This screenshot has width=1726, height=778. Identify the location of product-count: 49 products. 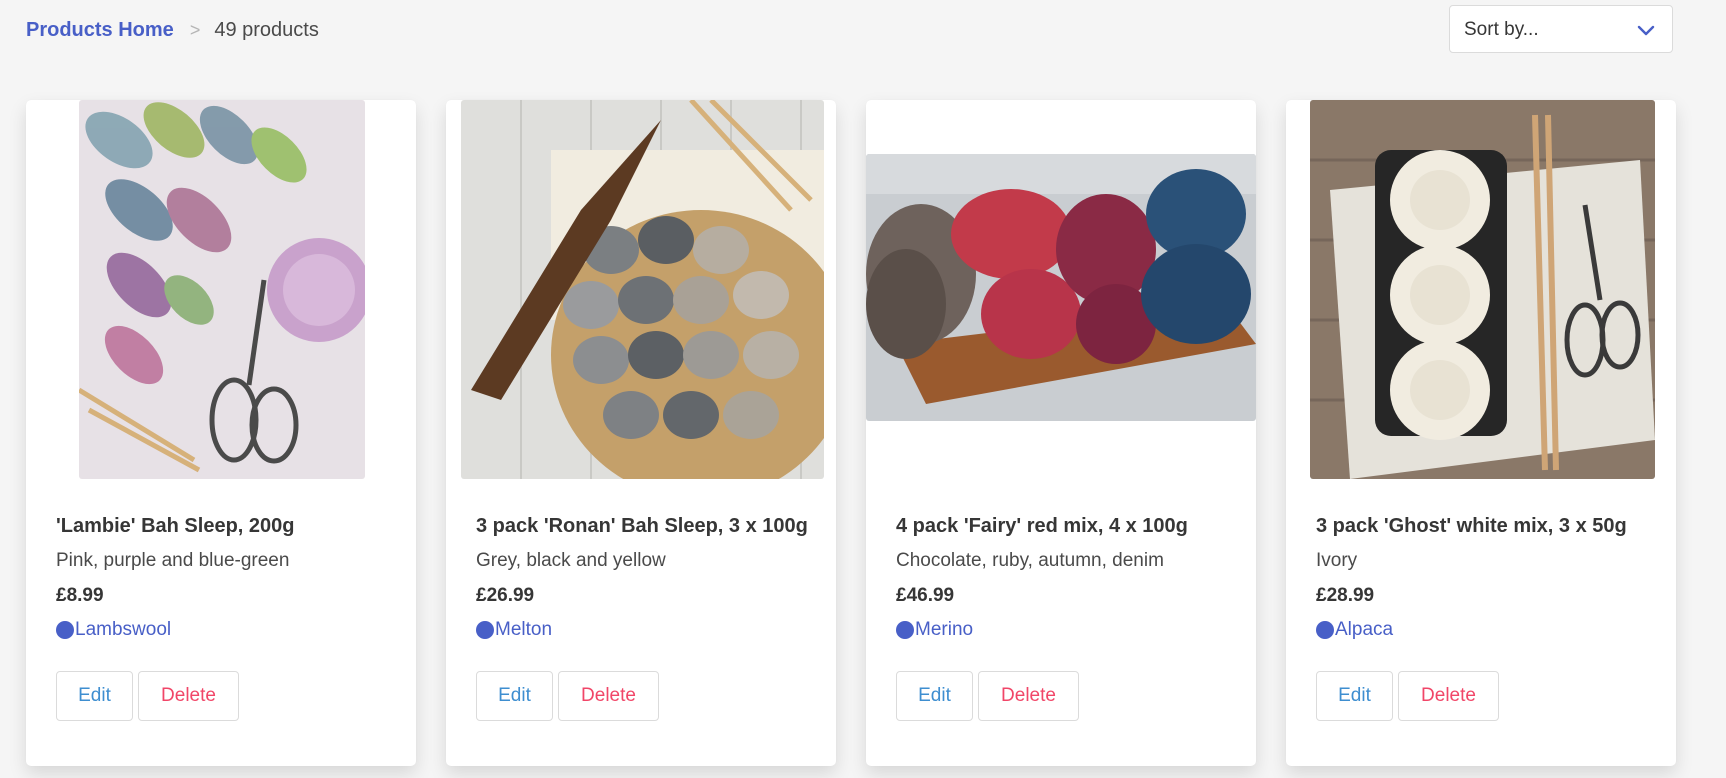
(266, 30).